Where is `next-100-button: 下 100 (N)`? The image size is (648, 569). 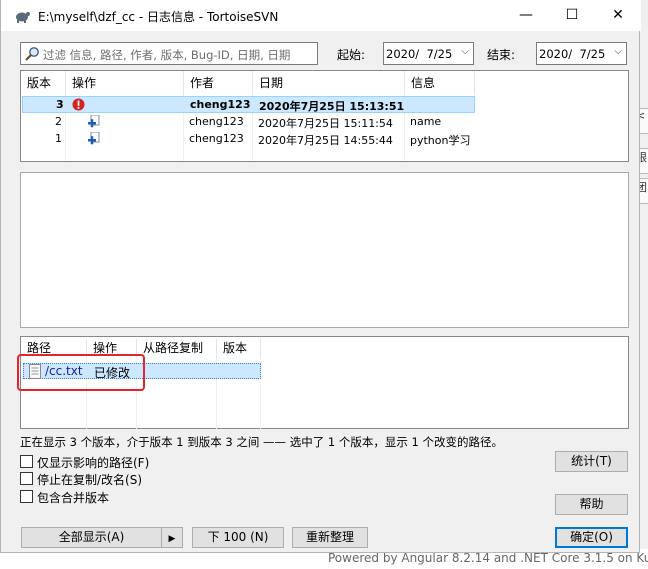 next-100-button: 下 100 (N) is located at coordinates (238, 537).